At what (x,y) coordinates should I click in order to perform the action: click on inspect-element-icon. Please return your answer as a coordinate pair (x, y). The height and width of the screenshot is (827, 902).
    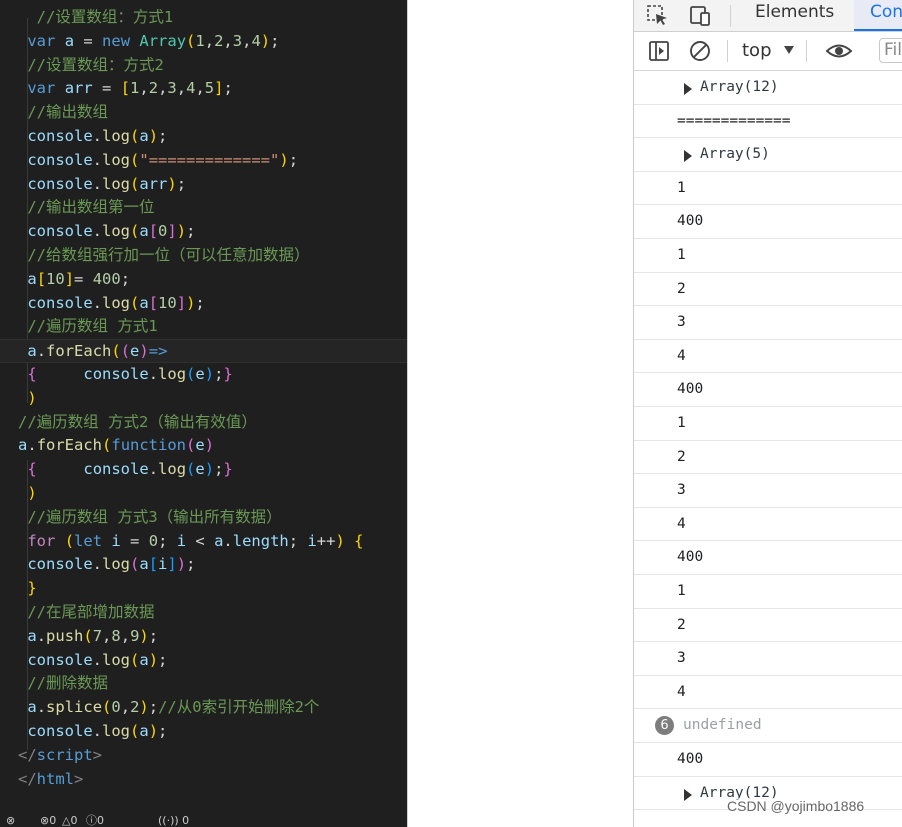
    Looking at the image, I should click on (658, 16).